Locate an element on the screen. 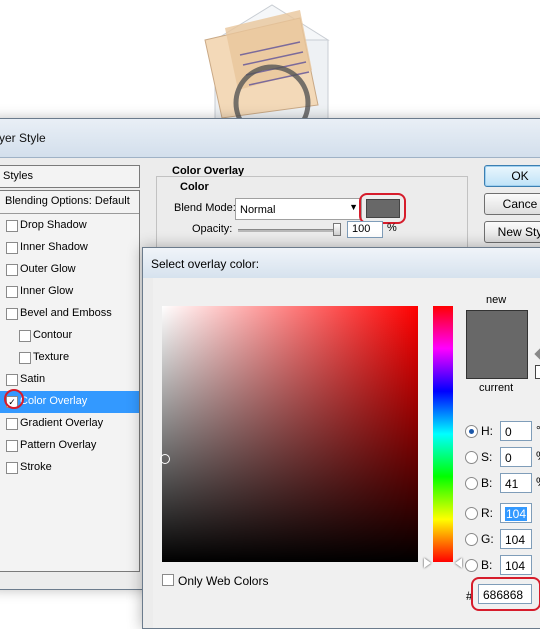 Image resolution: width=540 pixels, height=629 pixels. style-item-label: Texture is located at coordinates (51, 357).